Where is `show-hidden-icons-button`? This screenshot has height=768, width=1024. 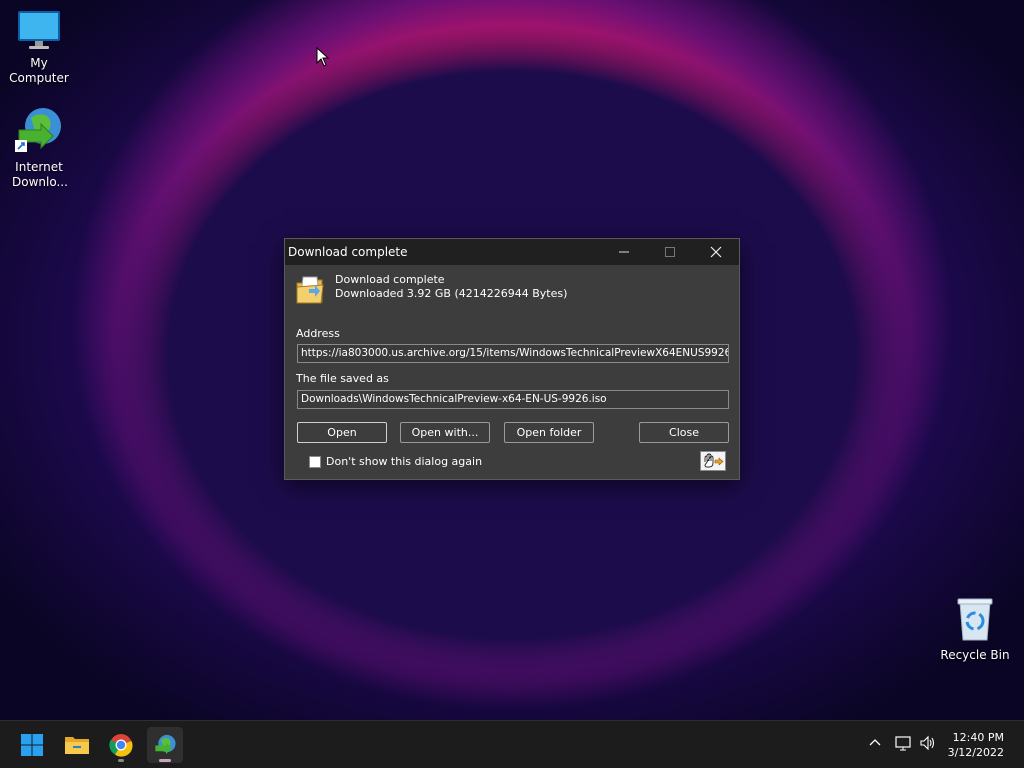 show-hidden-icons-button is located at coordinates (875, 744).